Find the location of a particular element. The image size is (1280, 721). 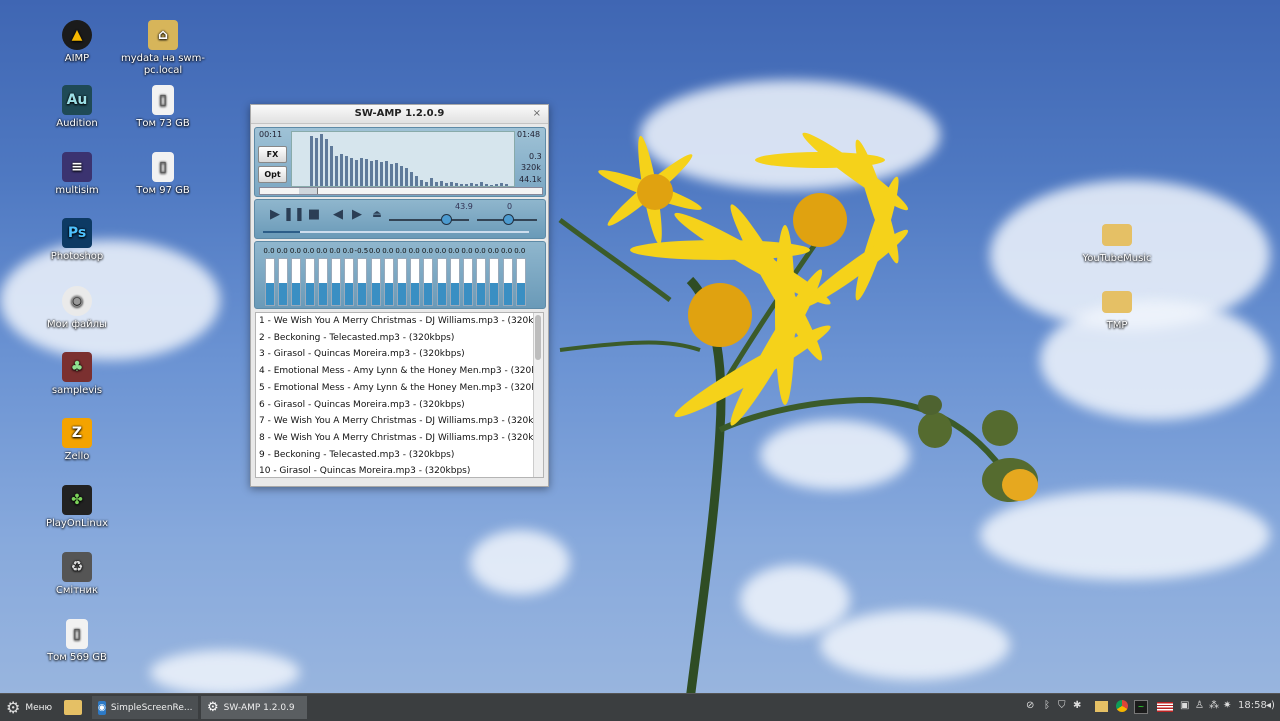

desktop-icon-volume-97: ▯ Том 97 GB is located at coordinates (163, 174).